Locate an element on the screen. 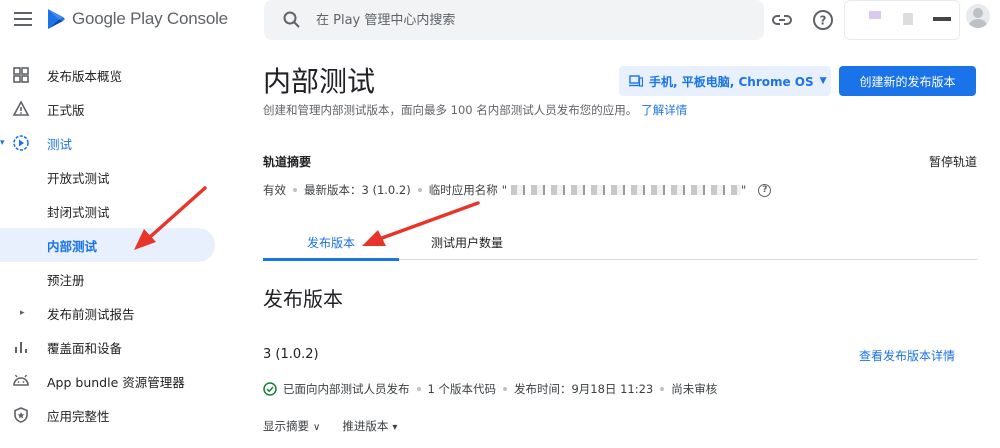 The image size is (1000, 448). account-switcher is located at coordinates (902, 20).